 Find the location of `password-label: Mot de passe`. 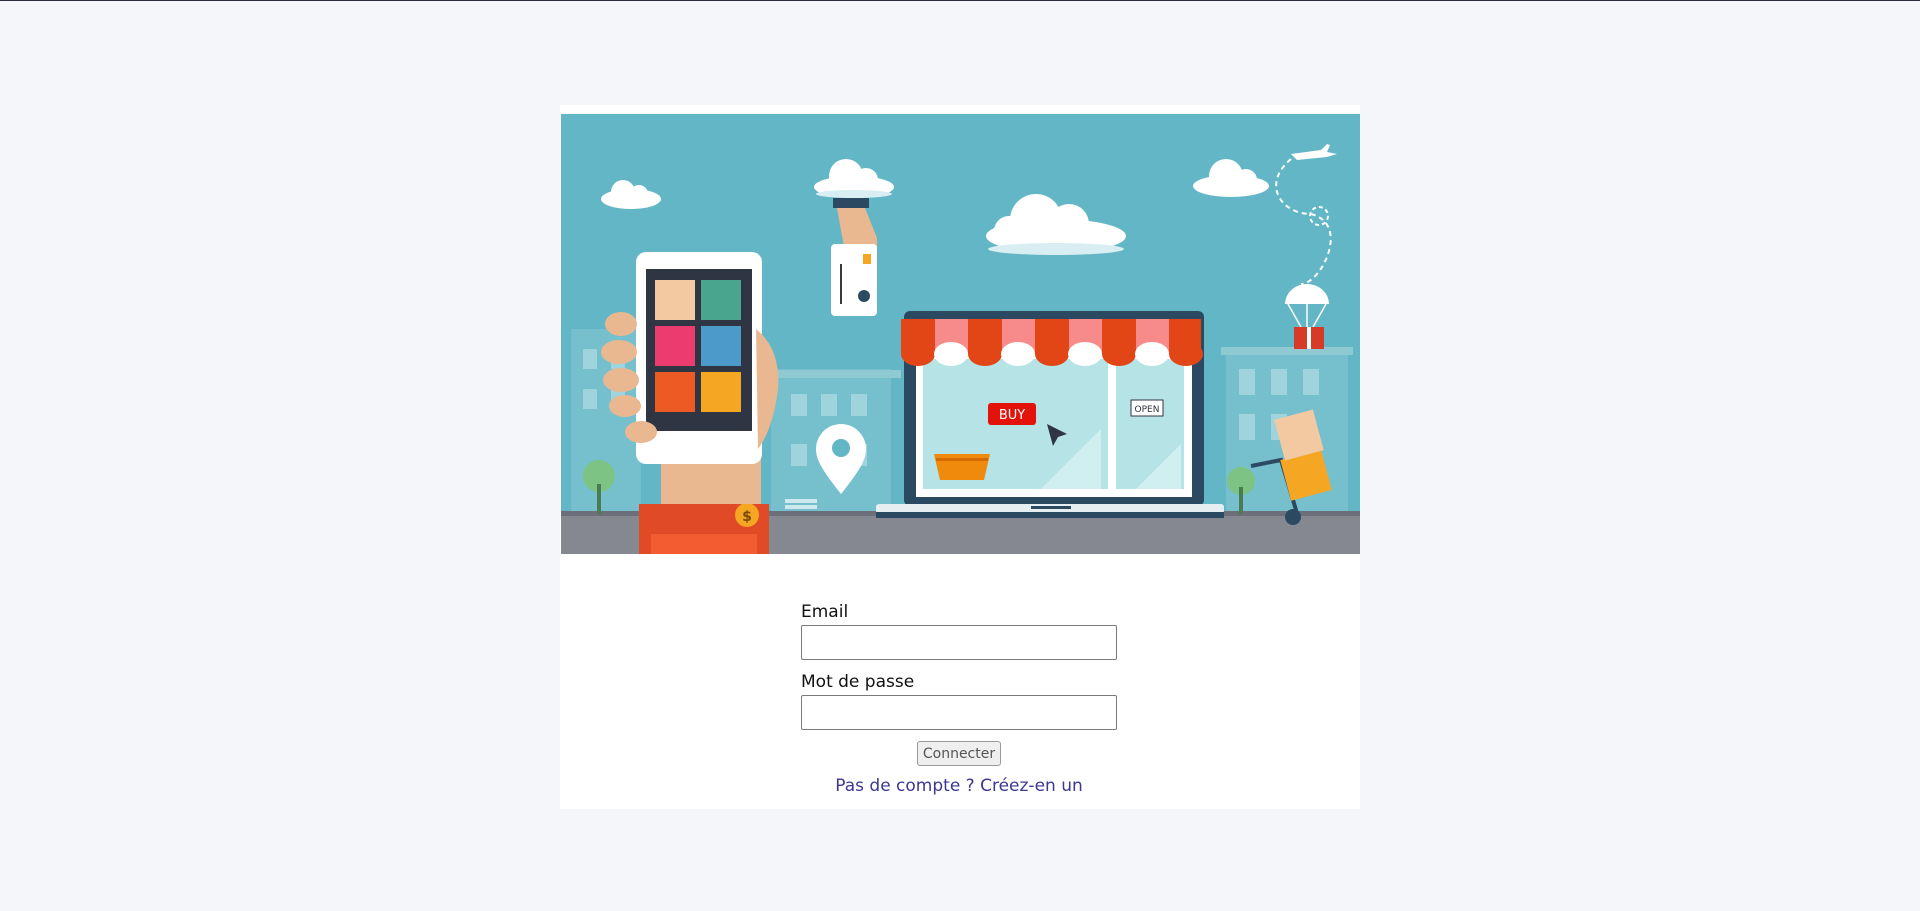

password-label: Mot de passe is located at coordinates (858, 682).